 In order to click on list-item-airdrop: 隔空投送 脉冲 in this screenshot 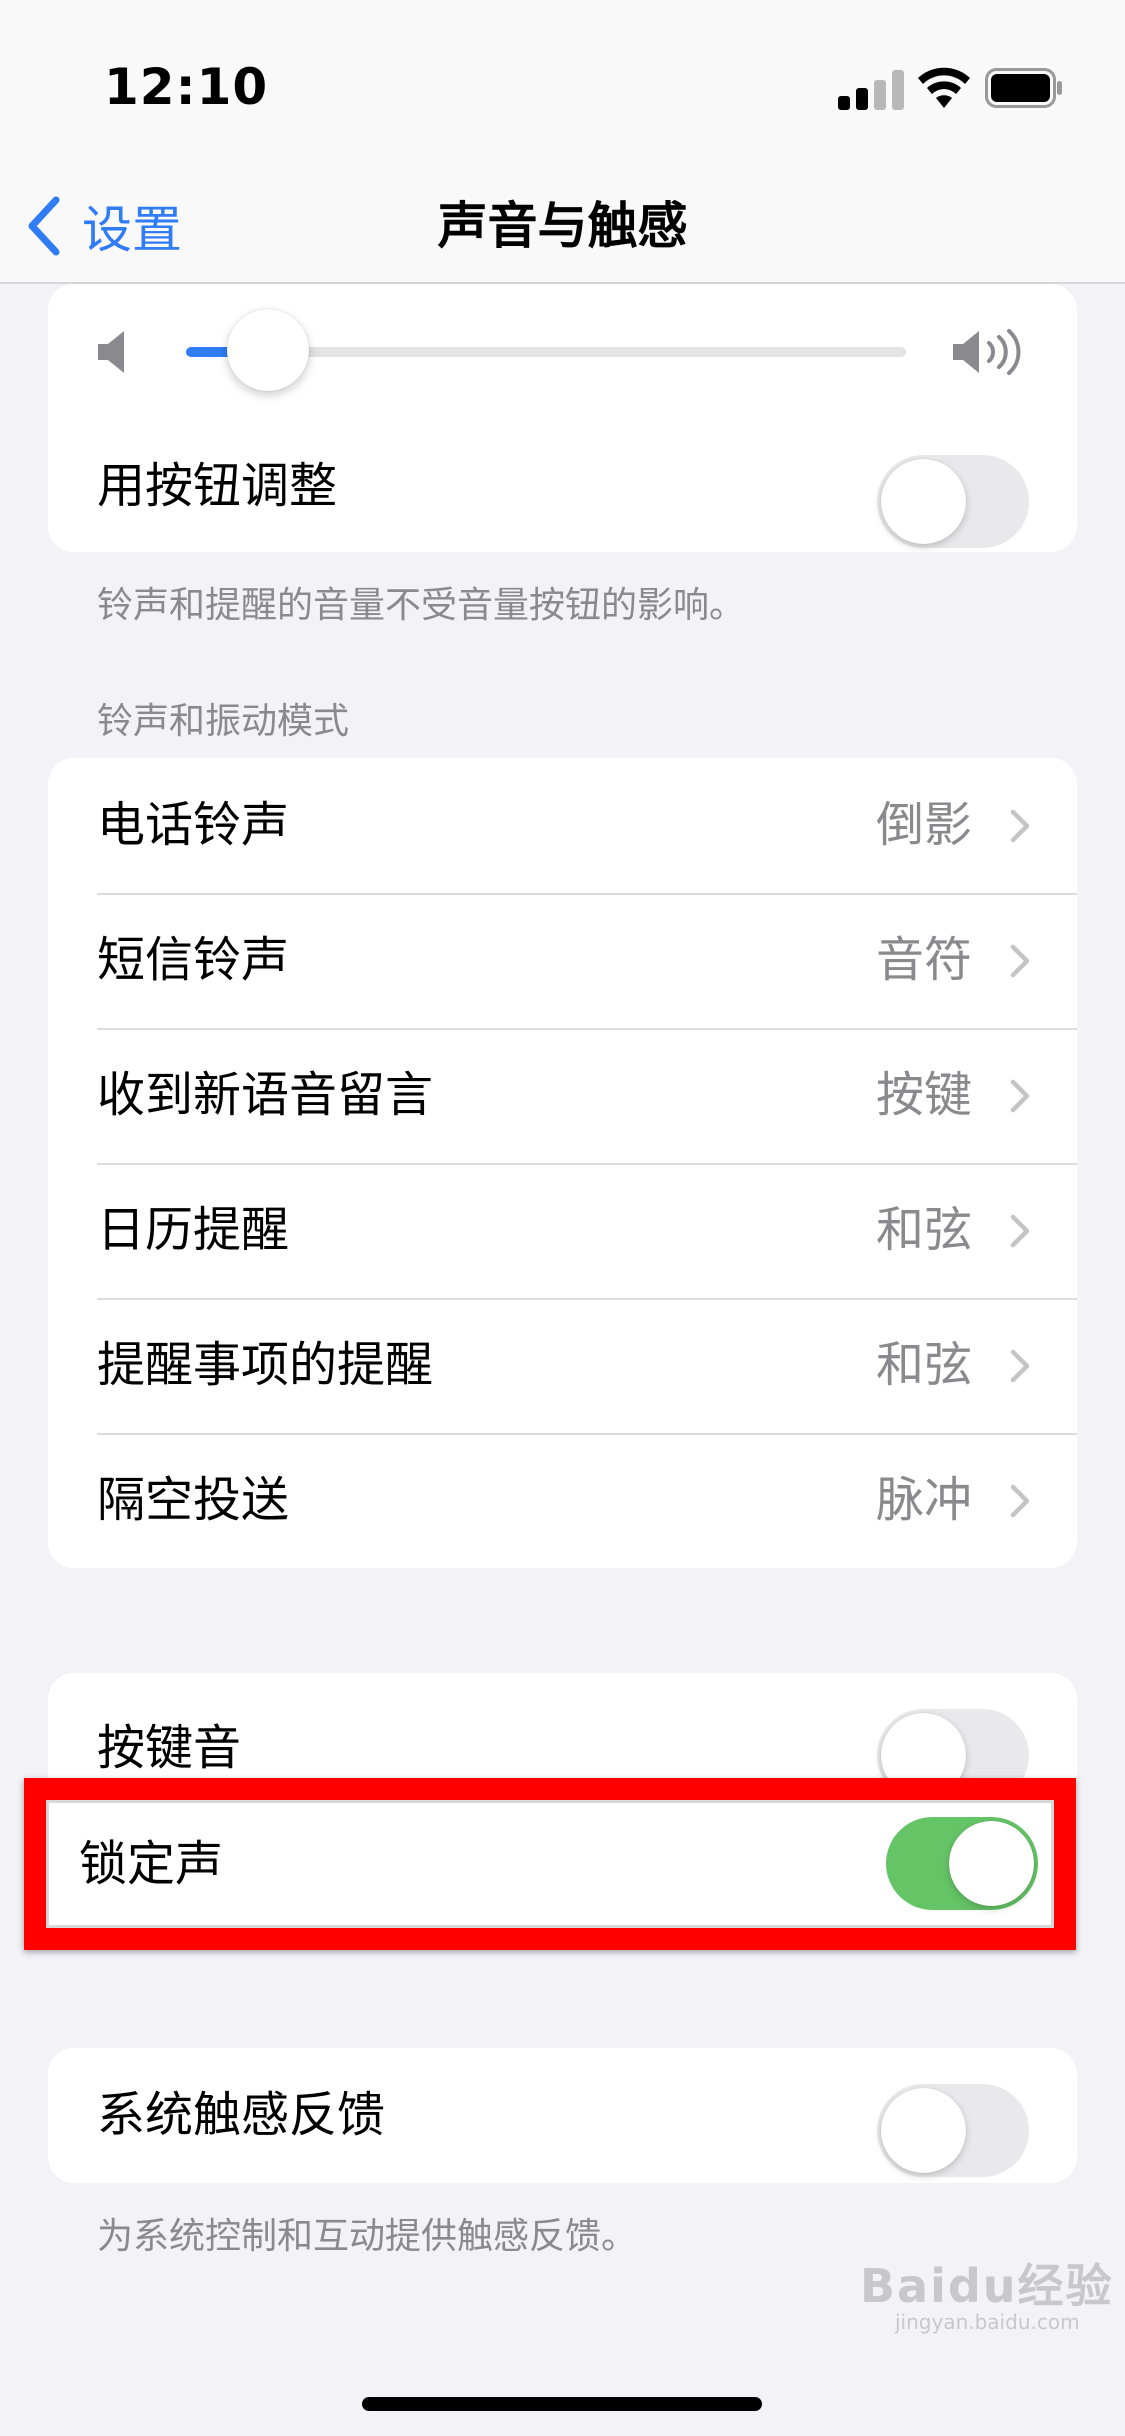, I will do `click(562, 1500)`.